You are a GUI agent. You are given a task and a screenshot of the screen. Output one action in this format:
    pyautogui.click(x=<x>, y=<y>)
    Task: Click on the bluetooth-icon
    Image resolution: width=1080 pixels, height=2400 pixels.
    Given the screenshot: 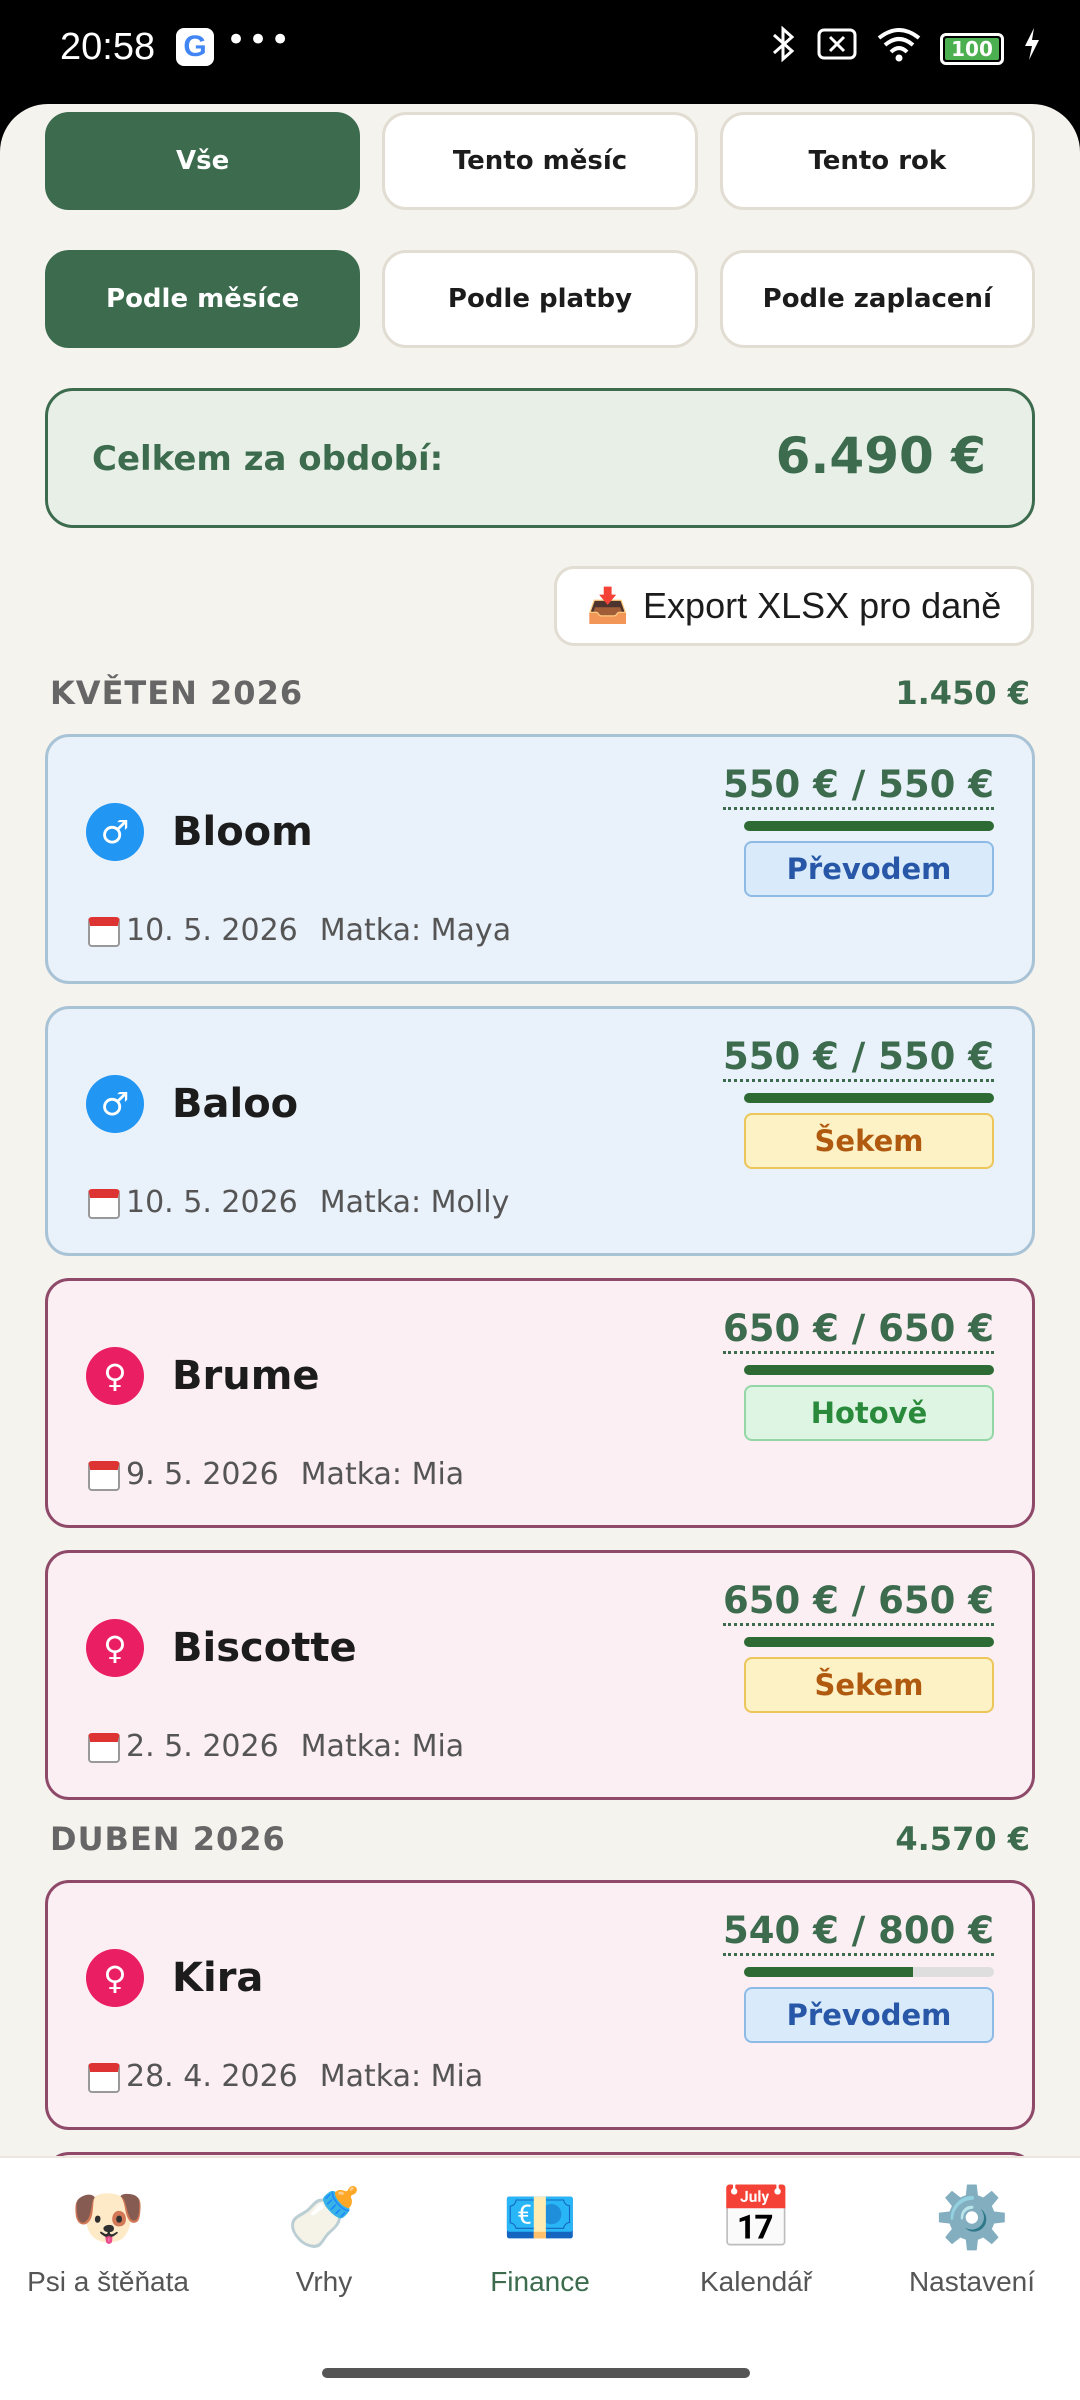 What is the action you would take?
    pyautogui.click(x=784, y=48)
    